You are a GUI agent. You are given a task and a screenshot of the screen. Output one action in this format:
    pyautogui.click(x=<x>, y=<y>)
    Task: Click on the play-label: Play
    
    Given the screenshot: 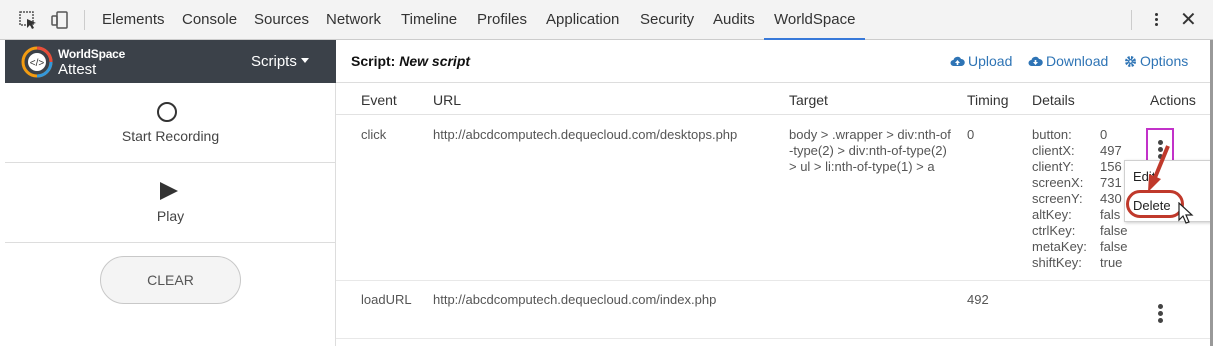 What is the action you would take?
    pyautogui.click(x=170, y=216)
    